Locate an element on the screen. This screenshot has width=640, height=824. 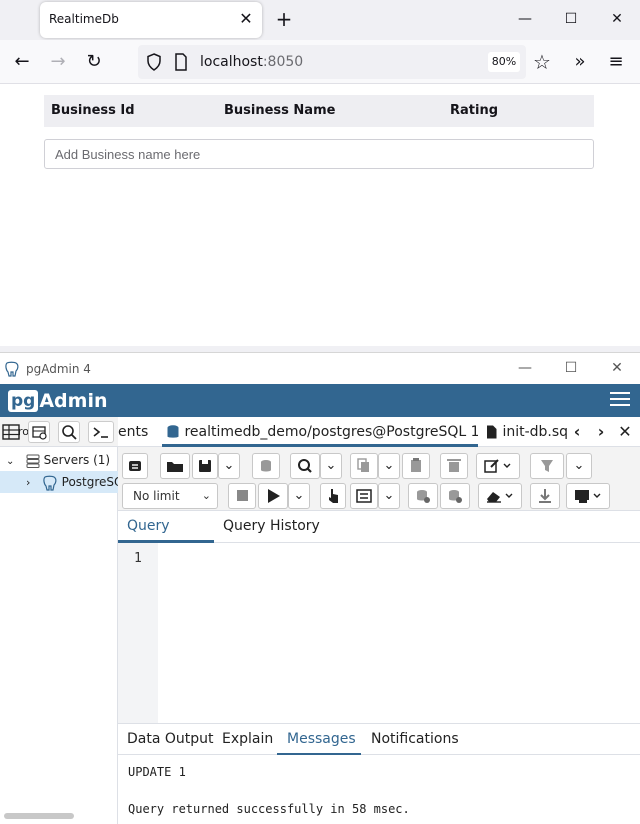
tab-messages: Messages is located at coordinates (319, 740).